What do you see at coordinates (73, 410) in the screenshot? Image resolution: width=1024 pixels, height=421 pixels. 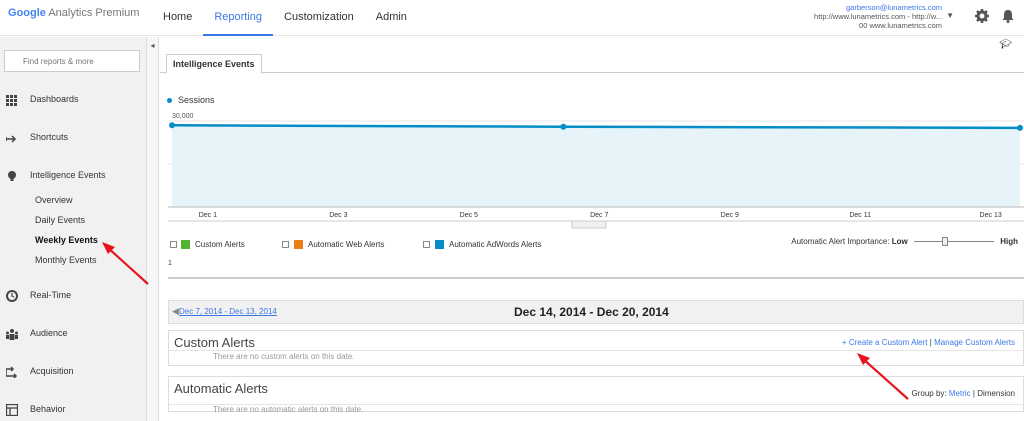 I see `sidebar-item-behavior: Behavior` at bounding box center [73, 410].